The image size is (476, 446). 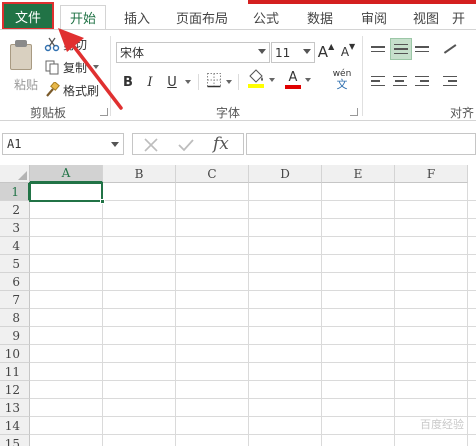 I want to click on middle-align-button, so click(x=401, y=49).